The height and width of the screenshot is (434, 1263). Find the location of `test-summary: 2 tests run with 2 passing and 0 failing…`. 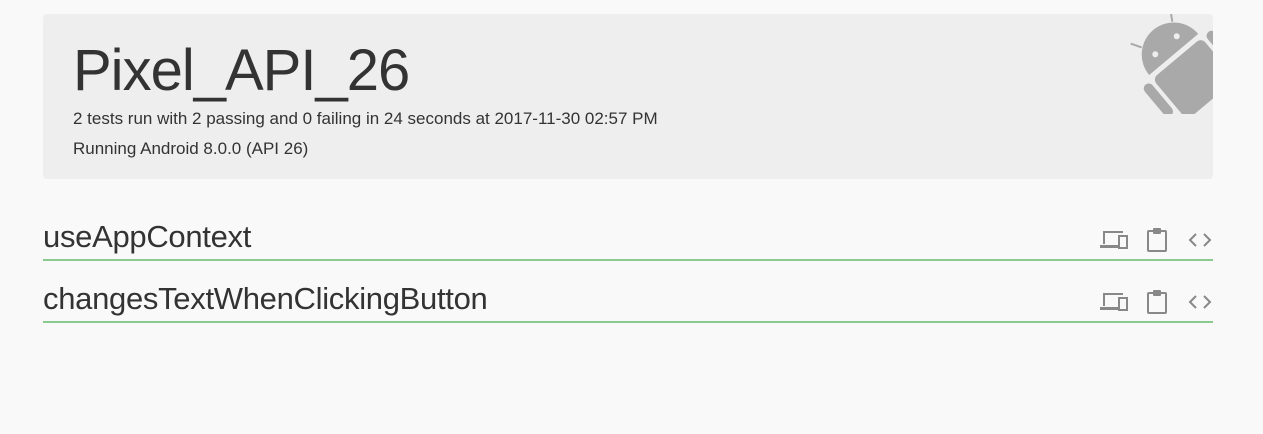

test-summary: 2 tests run with 2 passing and 0 failing… is located at coordinates (365, 118).